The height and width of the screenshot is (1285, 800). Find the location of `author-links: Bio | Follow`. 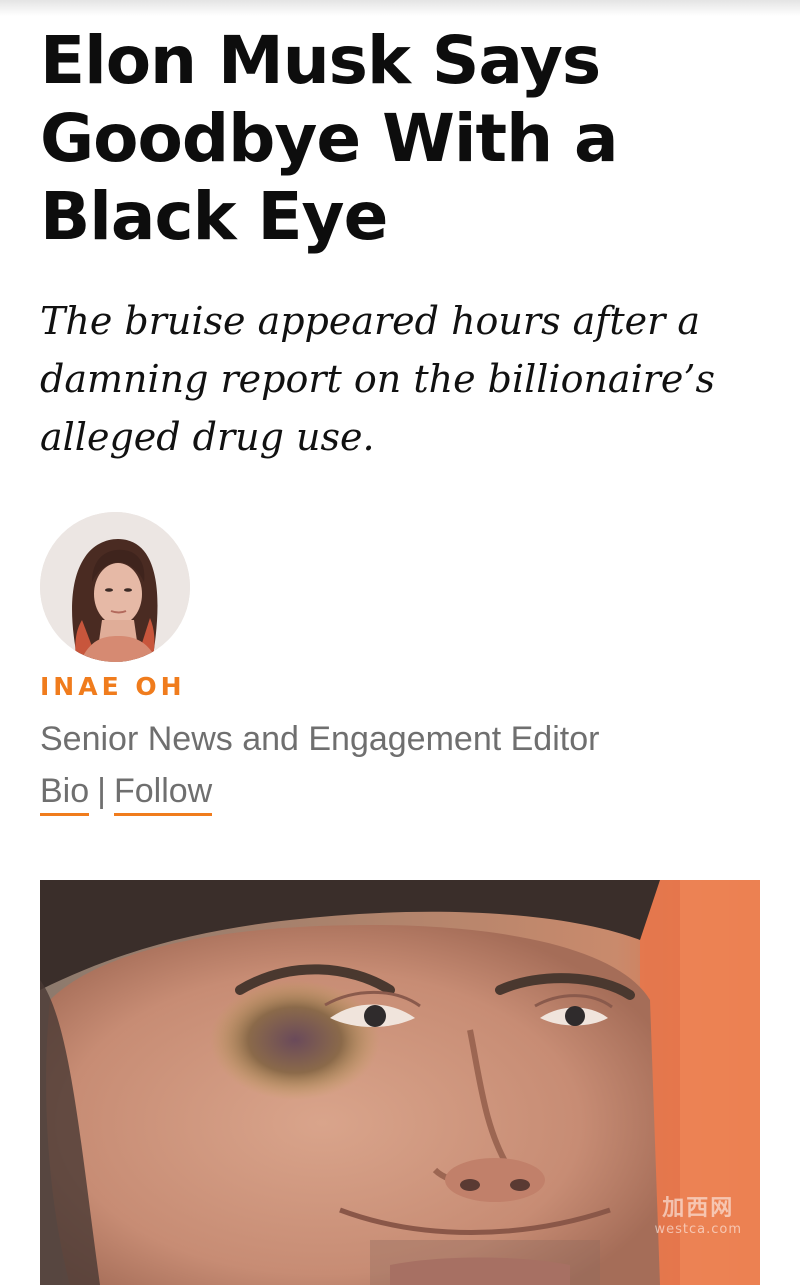

author-links: Bio | Follow is located at coordinates (126, 794).